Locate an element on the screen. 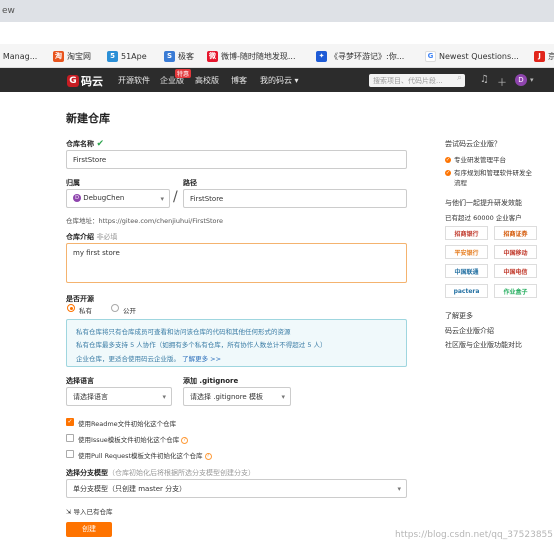 Image resolution: width=554 pixels, height=550 pixels. branch-model-value: 单分支模型（只创建 master 分支） is located at coordinates (130, 489).